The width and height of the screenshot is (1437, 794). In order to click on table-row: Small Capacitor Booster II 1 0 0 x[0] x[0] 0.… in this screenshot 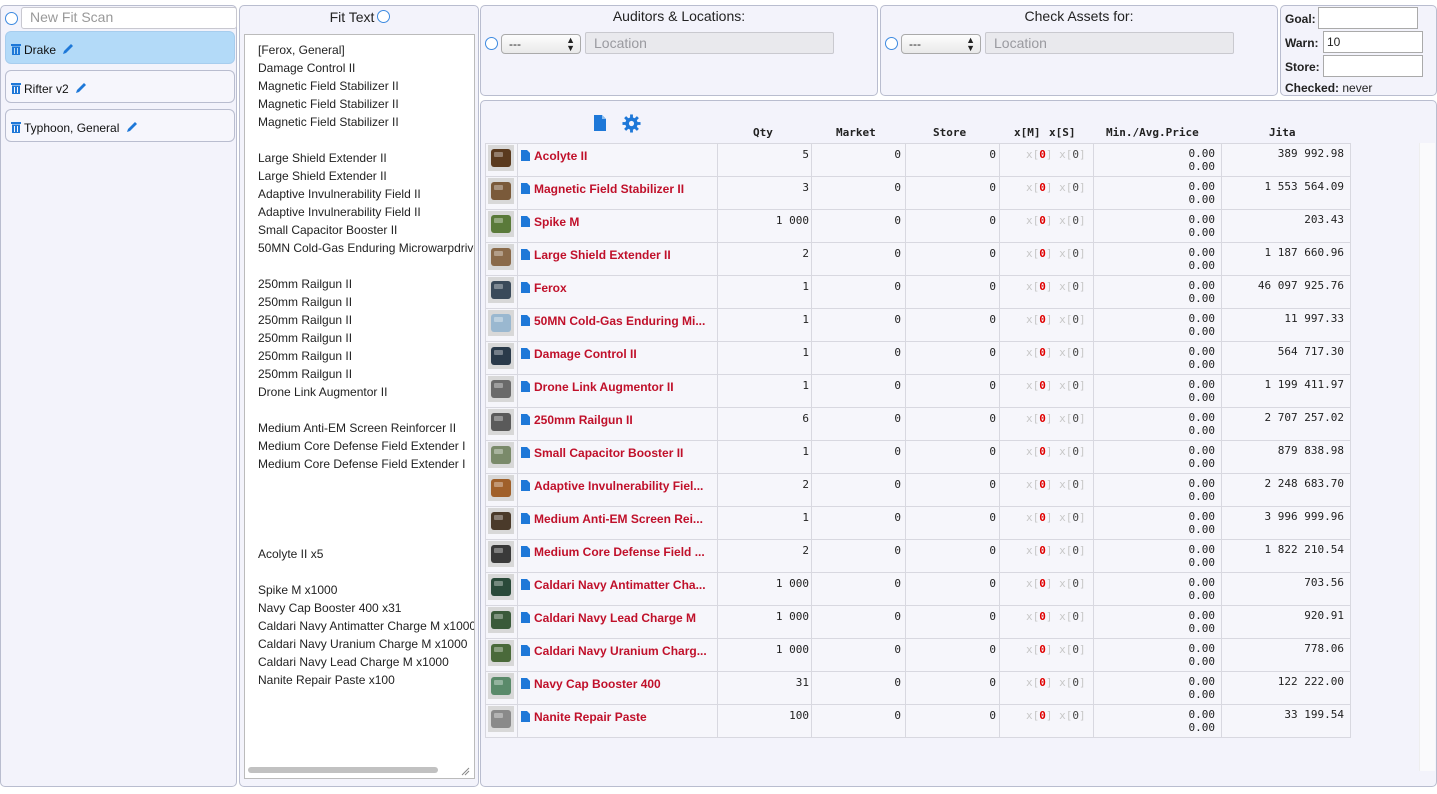, I will do `click(918, 457)`.